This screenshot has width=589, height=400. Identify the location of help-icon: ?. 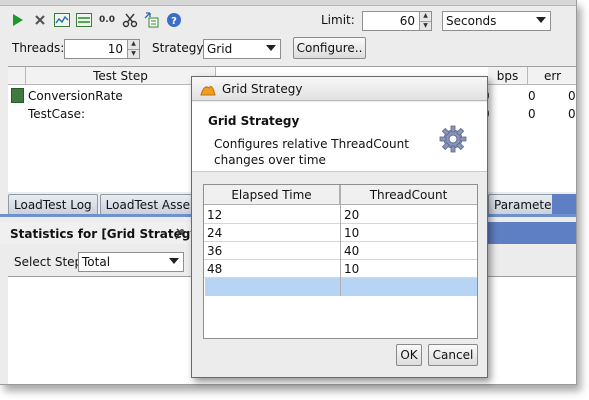
(174, 20).